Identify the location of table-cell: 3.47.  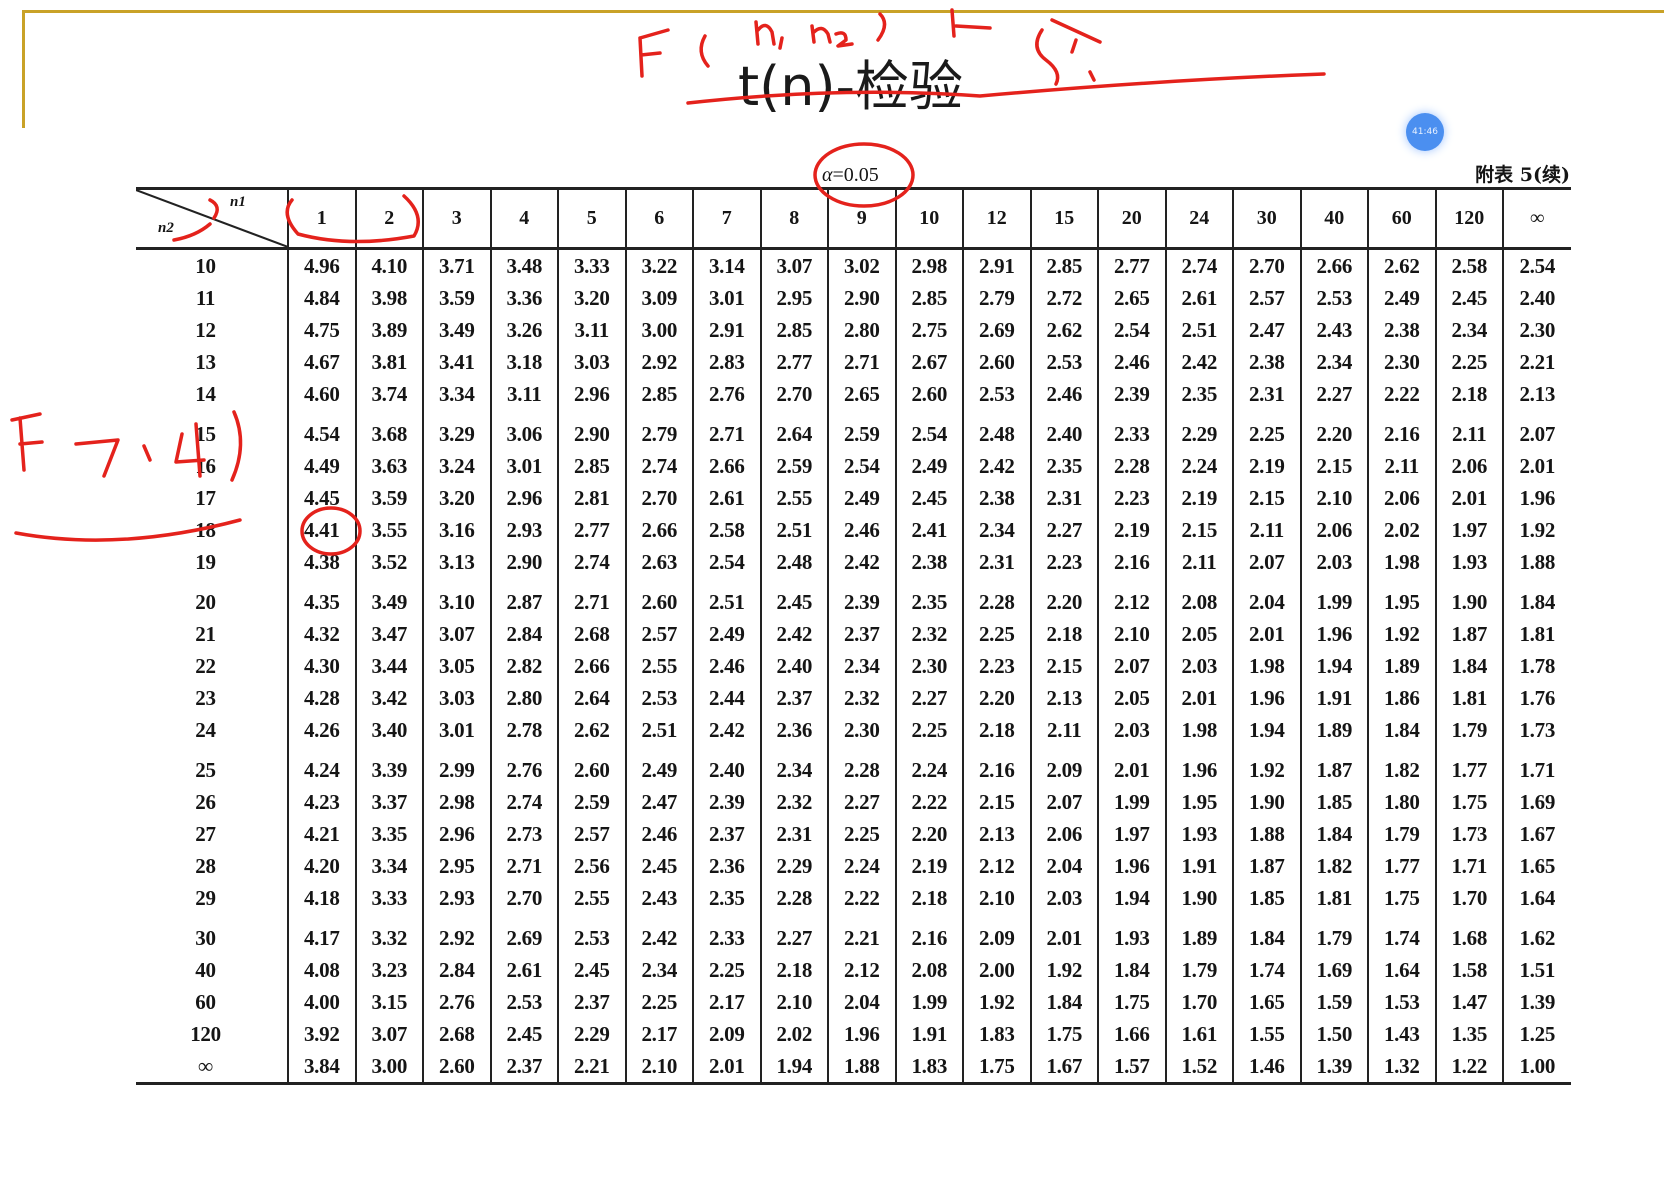
(388, 634).